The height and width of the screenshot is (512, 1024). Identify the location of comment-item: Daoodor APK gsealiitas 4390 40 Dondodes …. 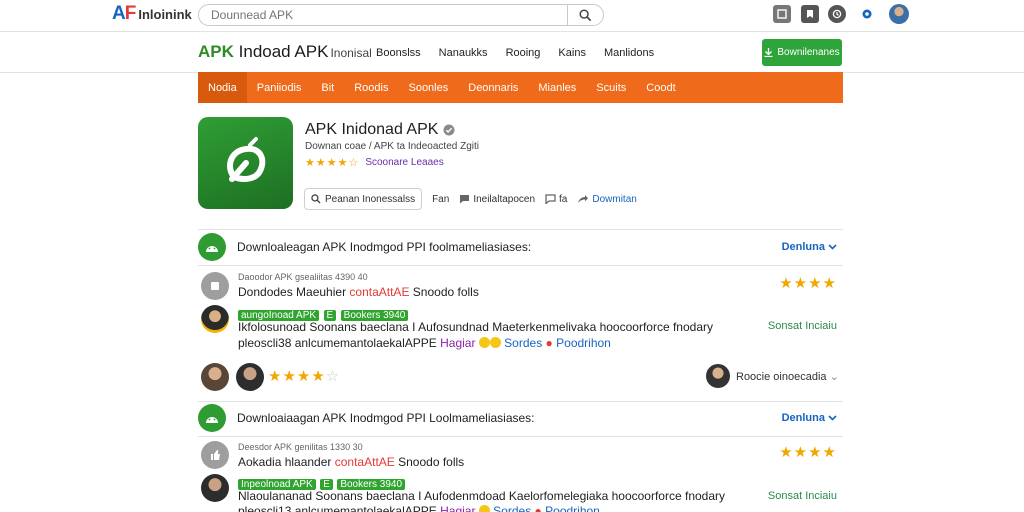
(520, 286).